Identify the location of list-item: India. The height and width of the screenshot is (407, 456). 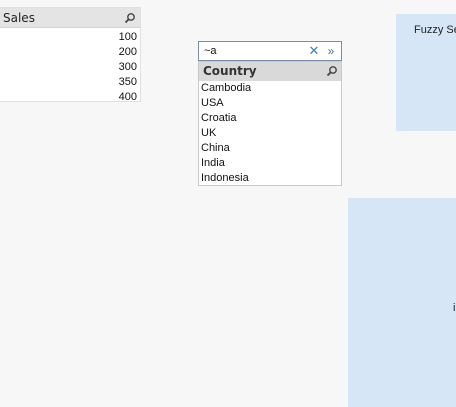
(270, 163).